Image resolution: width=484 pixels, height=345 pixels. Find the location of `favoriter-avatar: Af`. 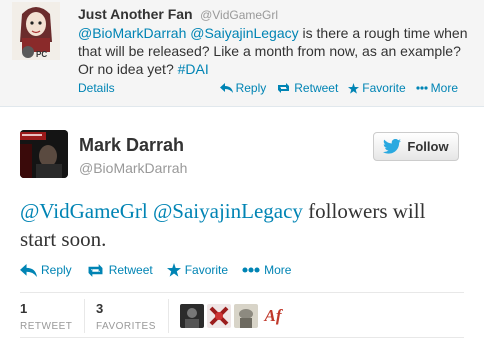

favoriter-avatar: Af is located at coordinates (273, 316).